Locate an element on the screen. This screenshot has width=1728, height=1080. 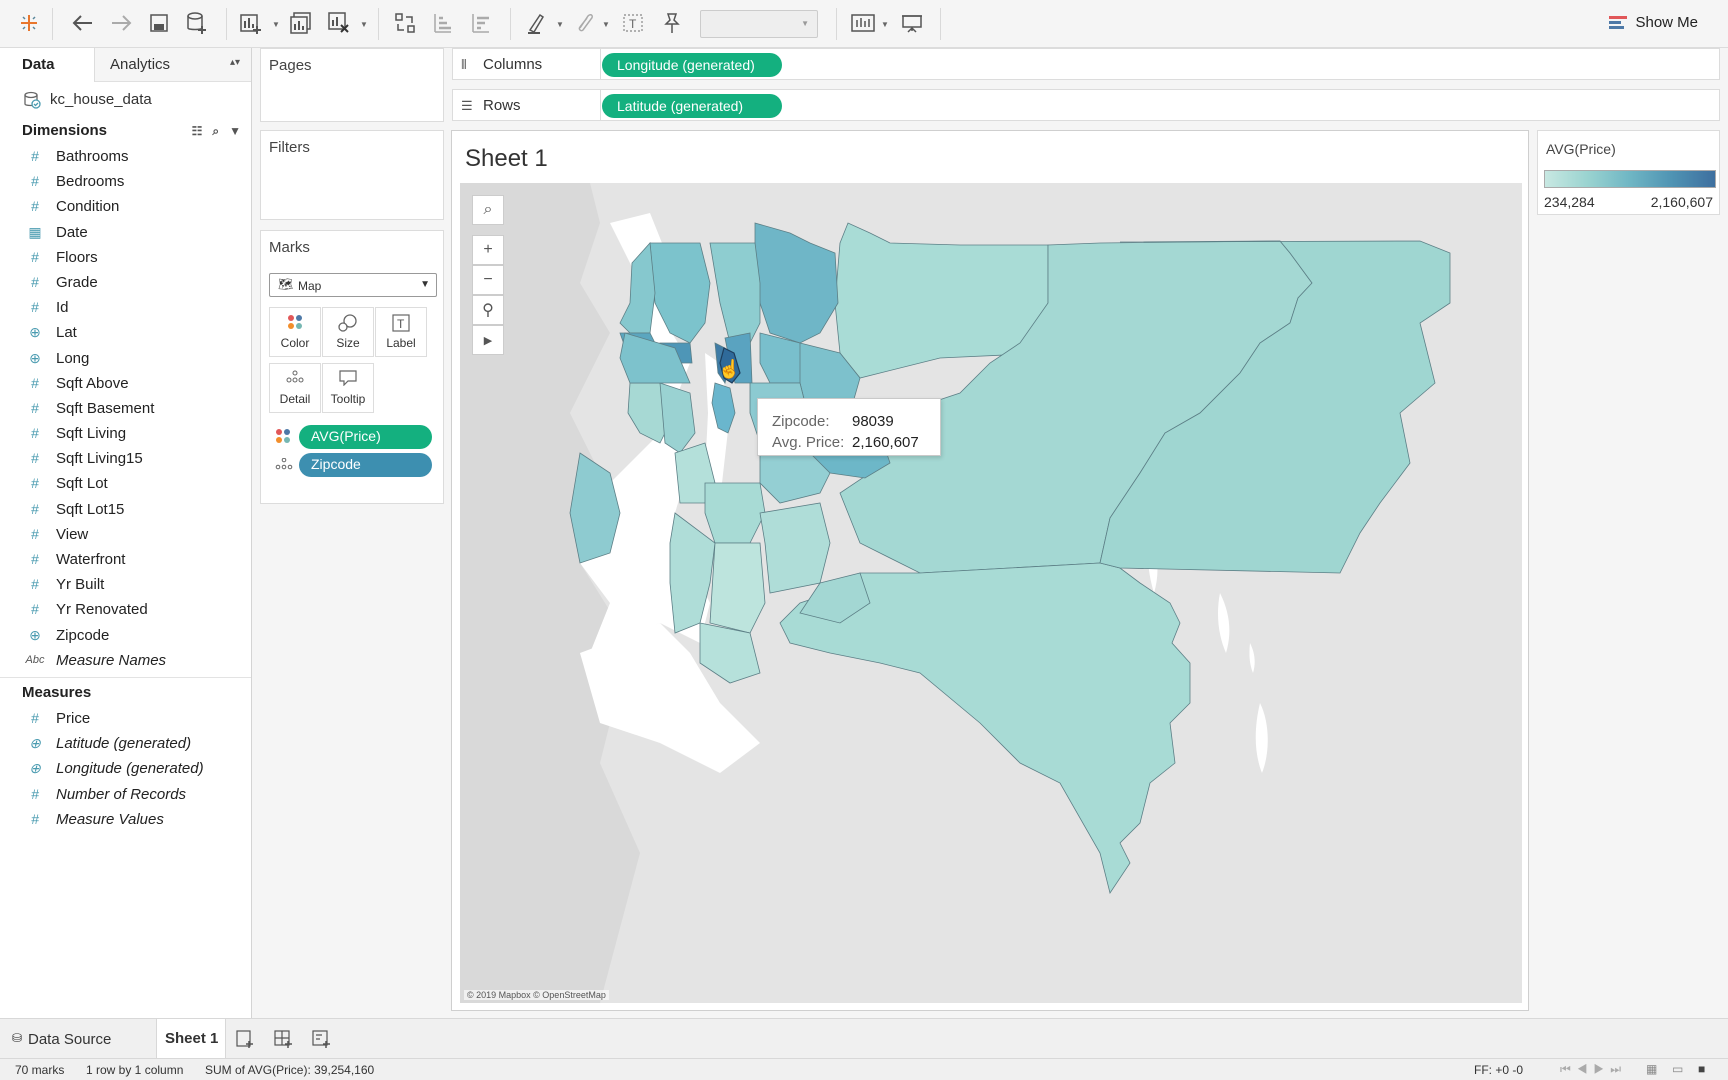
view-as-list-icon: ☷ is located at coordinates (197, 131).